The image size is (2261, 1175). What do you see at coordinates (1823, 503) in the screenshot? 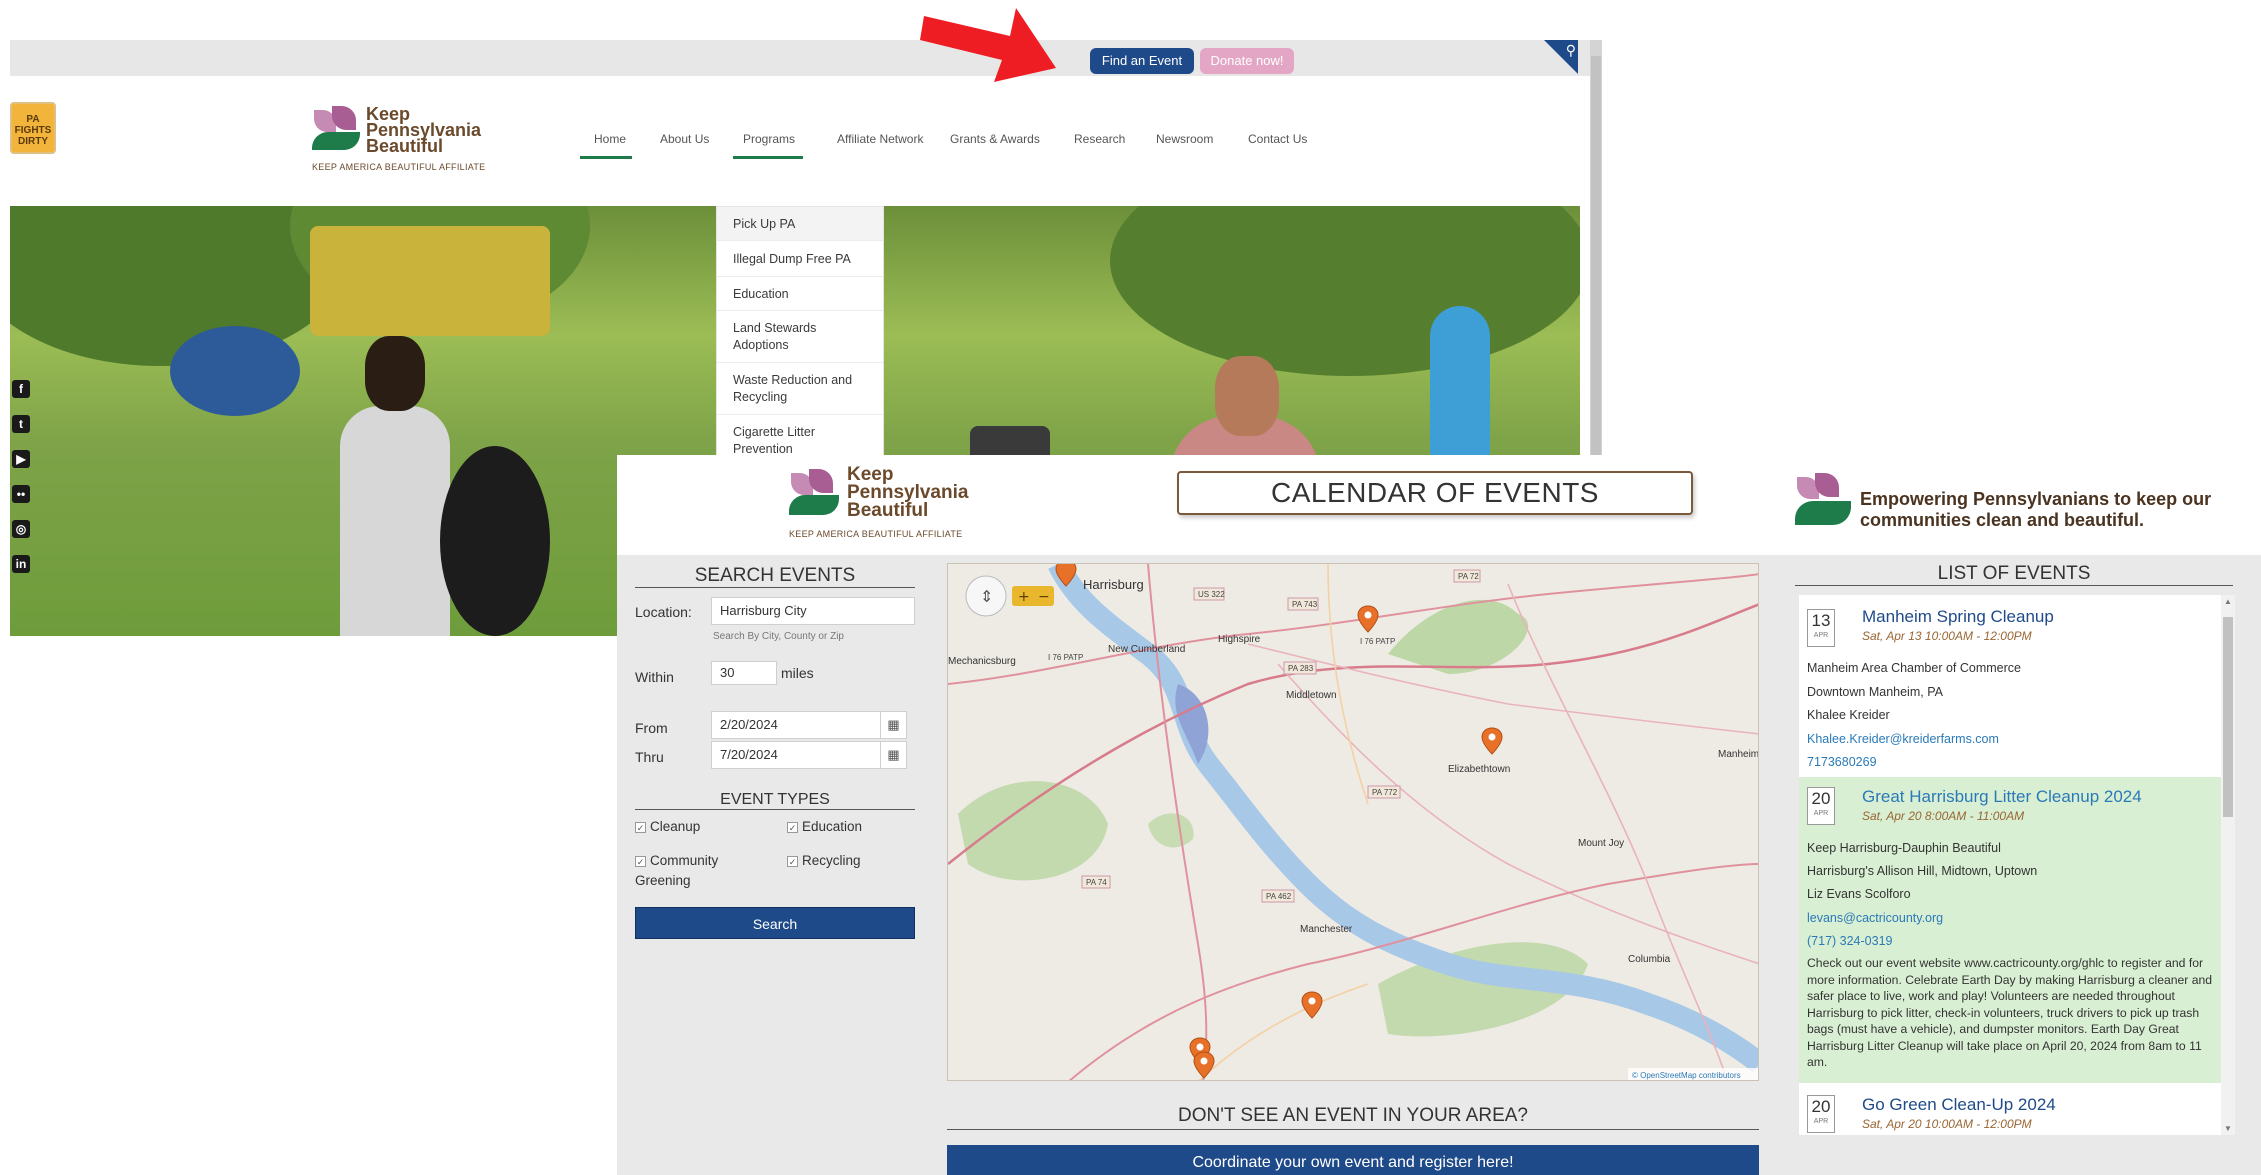
I see `kpb-mark` at bounding box center [1823, 503].